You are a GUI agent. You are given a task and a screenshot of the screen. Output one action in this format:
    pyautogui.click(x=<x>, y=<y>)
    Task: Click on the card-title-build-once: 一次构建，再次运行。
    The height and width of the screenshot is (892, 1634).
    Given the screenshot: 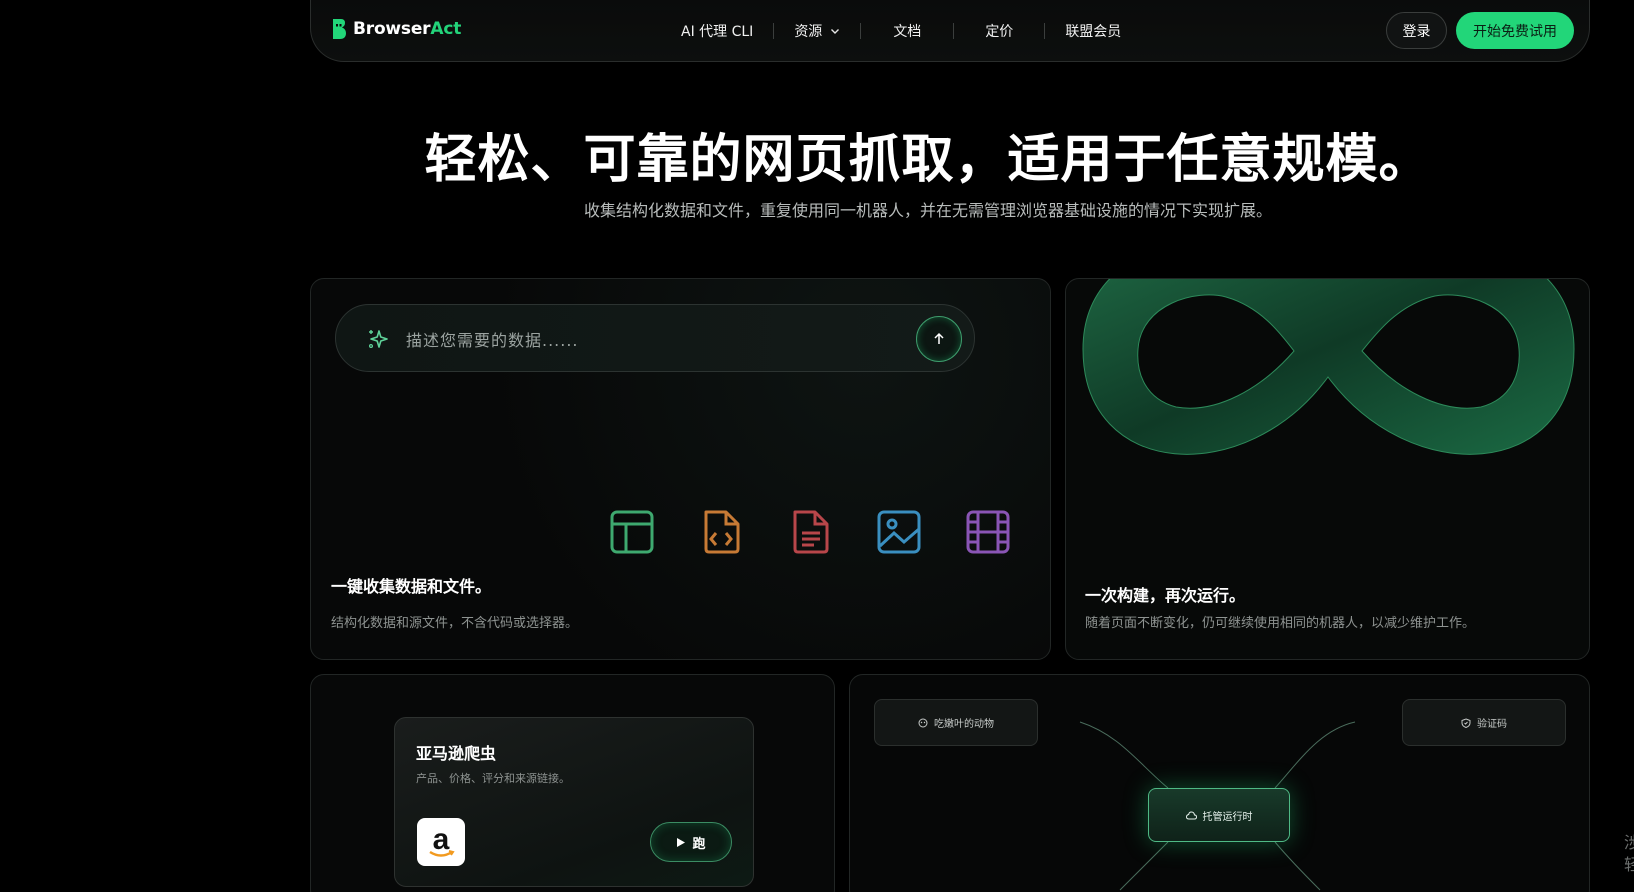 What is the action you would take?
    pyautogui.click(x=1165, y=595)
    